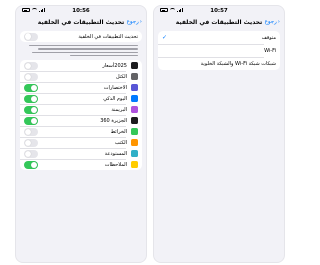 Image resolution: width=320 pixels, height=265 pixels. What do you see at coordinates (134, 165) in the screenshot?
I see `notes-icon` at bounding box center [134, 165].